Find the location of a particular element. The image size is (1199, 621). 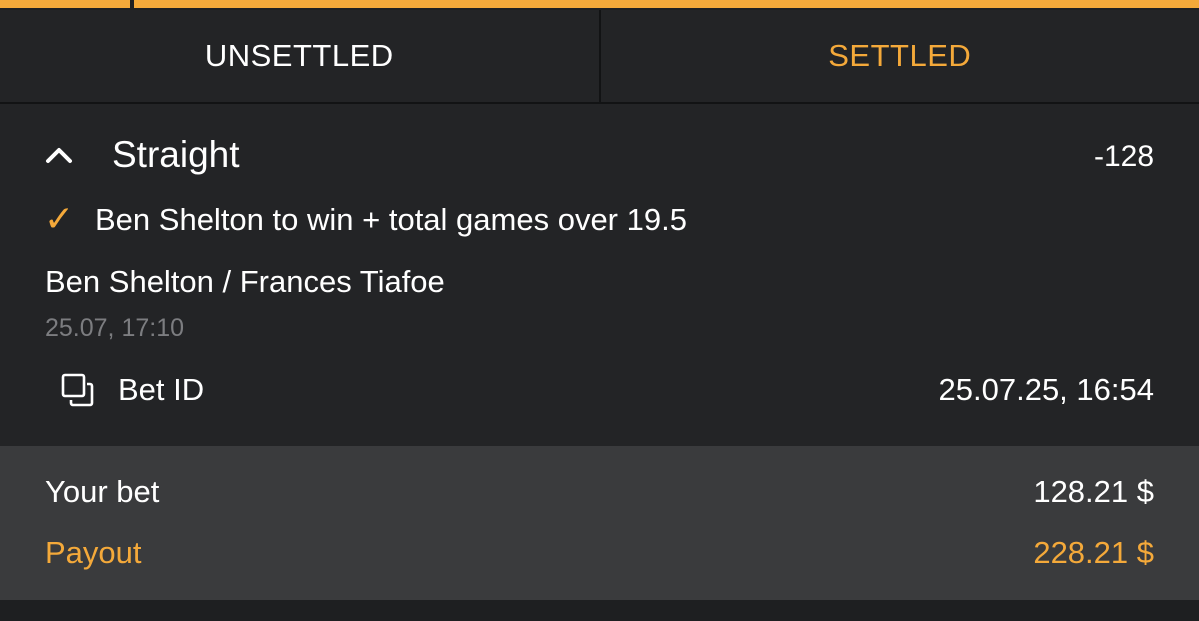

bet-odds: -128 is located at coordinates (1123, 156).